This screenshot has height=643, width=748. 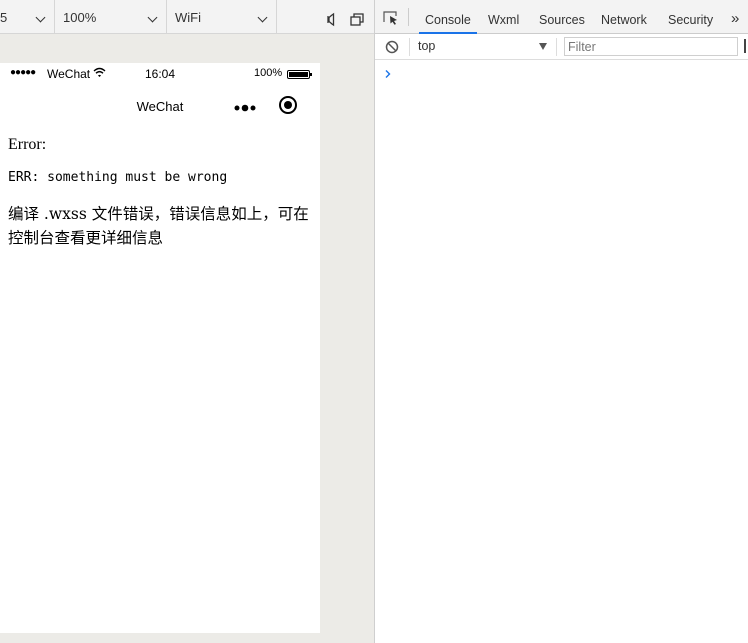 What do you see at coordinates (27, 144) in the screenshot?
I see `error-title: Error:` at bounding box center [27, 144].